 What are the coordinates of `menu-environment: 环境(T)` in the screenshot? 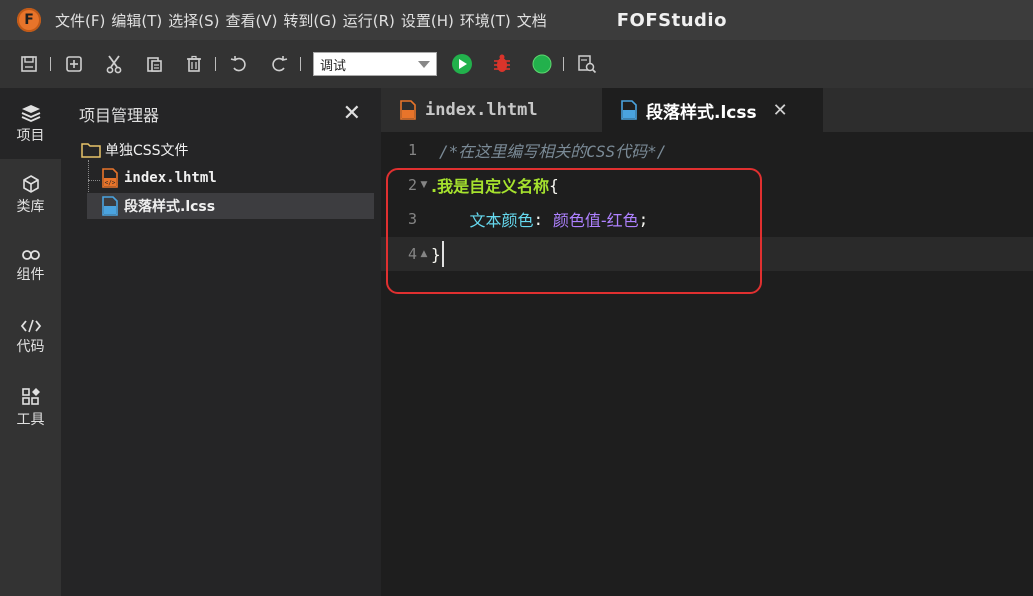 It's located at (485, 20).